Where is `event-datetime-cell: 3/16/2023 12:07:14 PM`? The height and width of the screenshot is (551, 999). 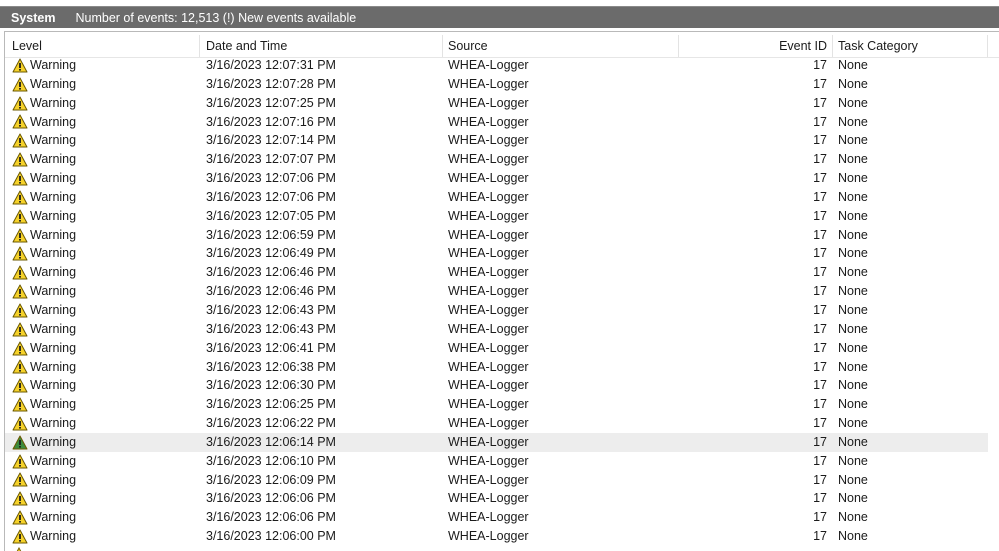
event-datetime-cell: 3/16/2023 12:07:14 PM is located at coordinates (271, 140).